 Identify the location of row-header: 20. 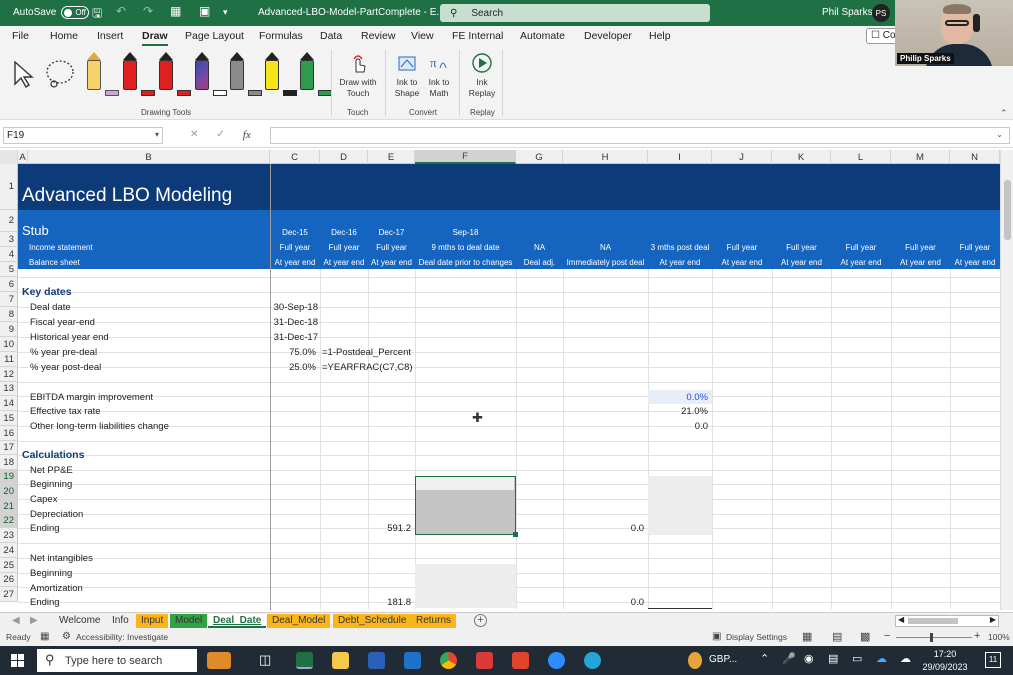
(9, 491).